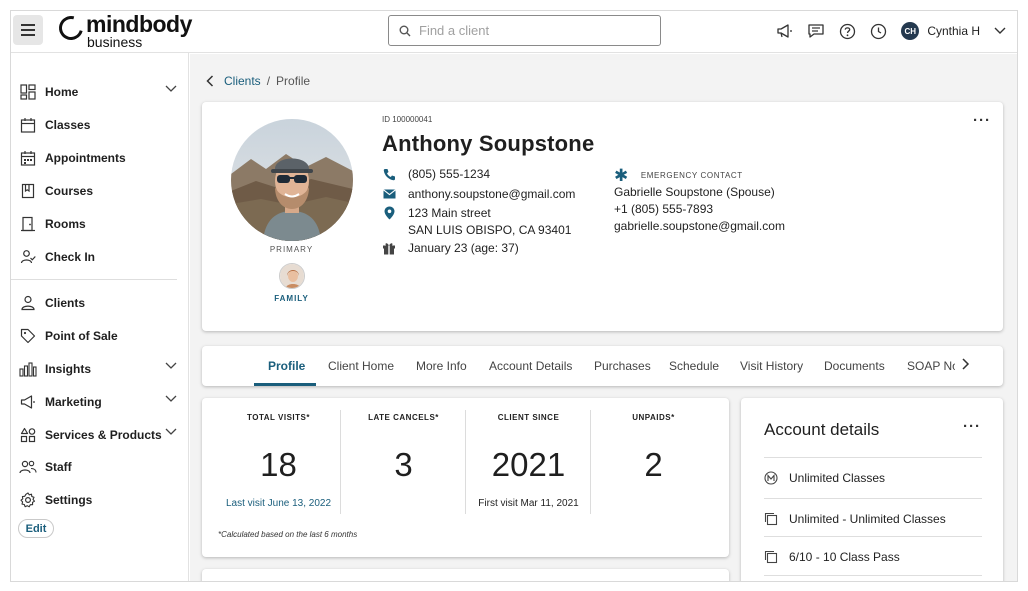 This screenshot has width=1028, height=591. Describe the element at coordinates (694, 366) in the screenshot. I see `tab-schedule: Schedule` at that location.